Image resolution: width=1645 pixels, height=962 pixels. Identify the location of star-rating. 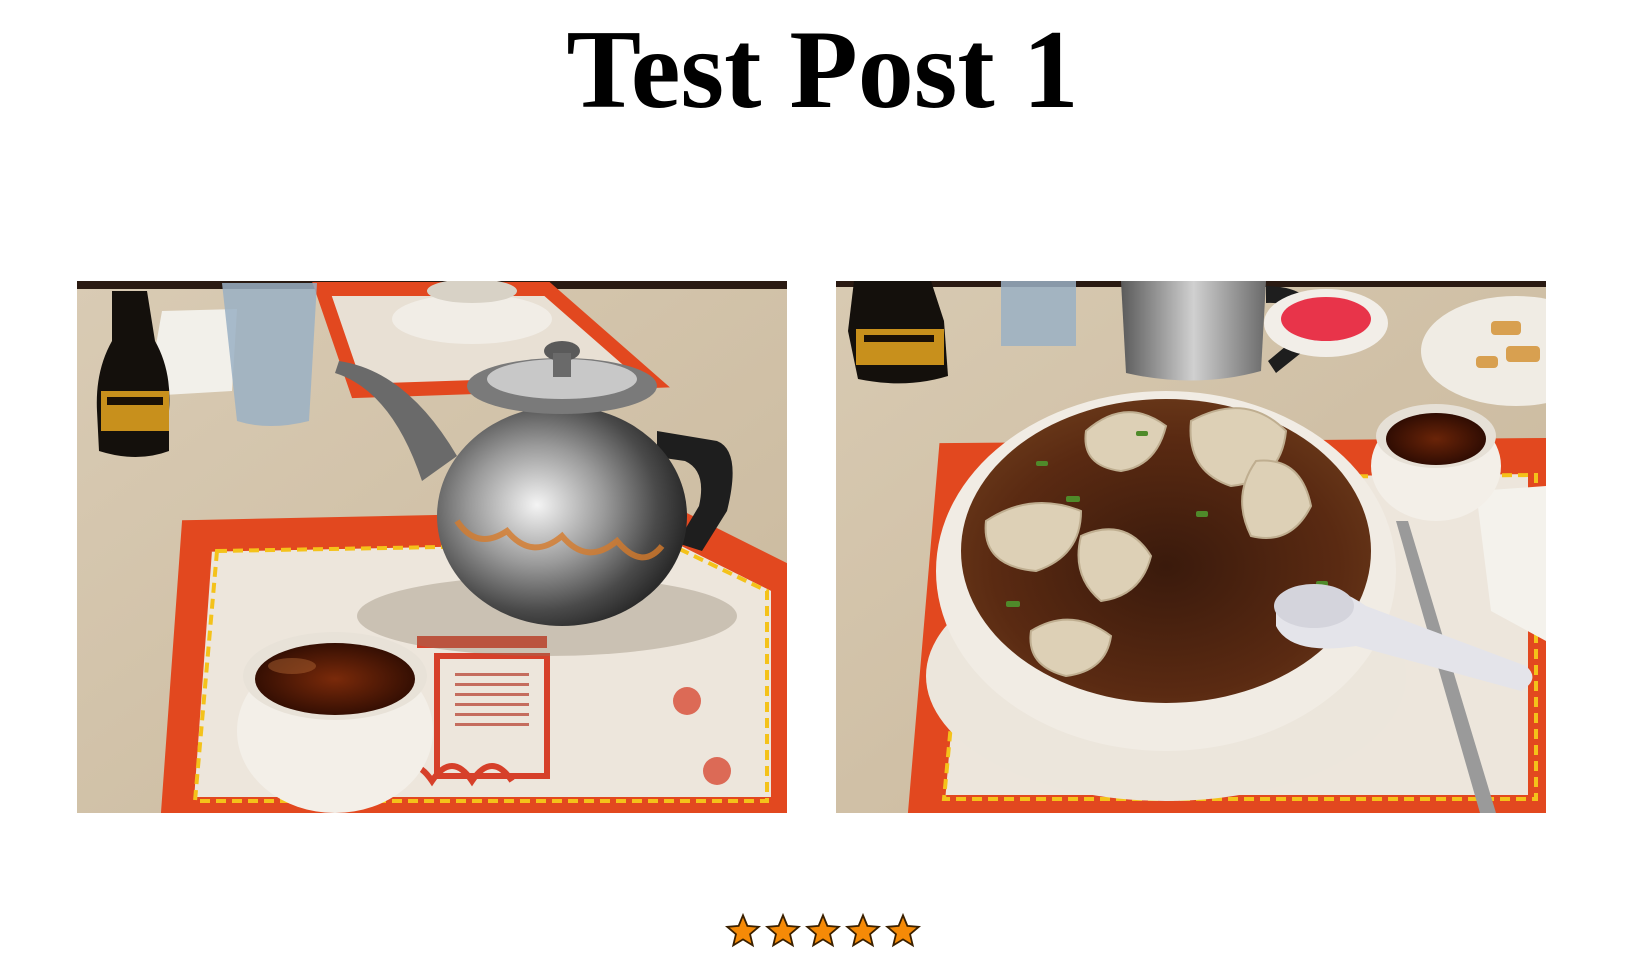
(822, 931).